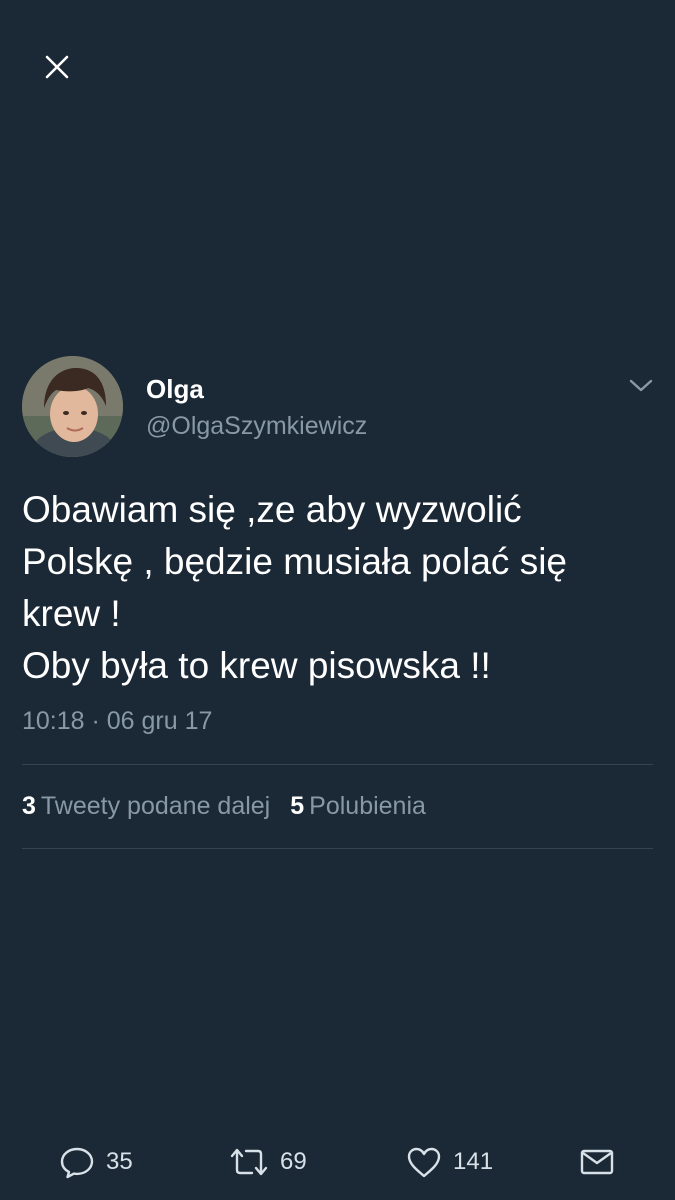 This screenshot has height=1200, width=675. I want to click on envelope-icon, so click(597, 1162).